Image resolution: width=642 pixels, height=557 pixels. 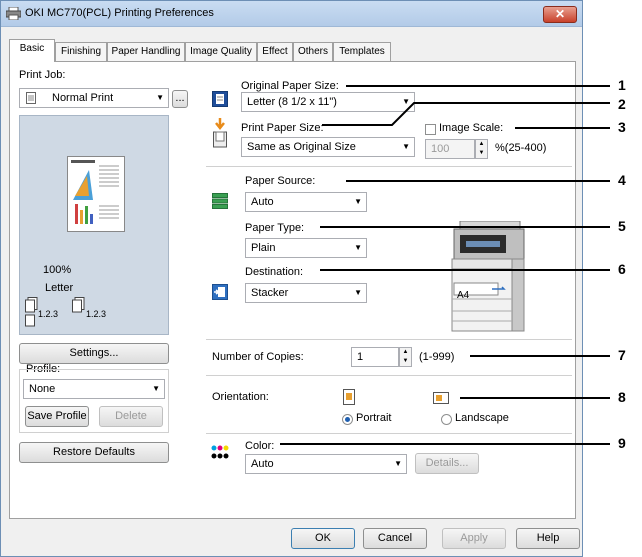 What do you see at coordinates (221, 51) in the screenshot?
I see `tab-image-quality: Image Quality` at bounding box center [221, 51].